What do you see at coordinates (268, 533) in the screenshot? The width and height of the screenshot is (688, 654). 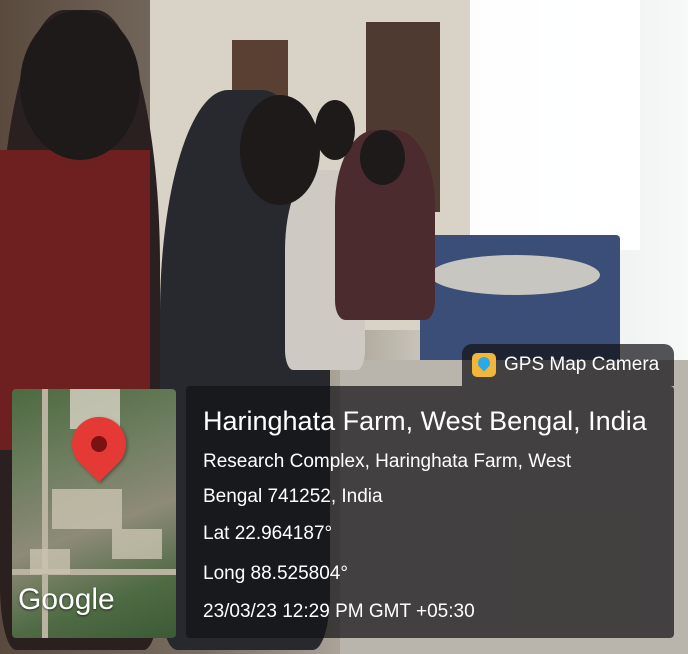 I see `latitude: Lat 22.964187°` at bounding box center [268, 533].